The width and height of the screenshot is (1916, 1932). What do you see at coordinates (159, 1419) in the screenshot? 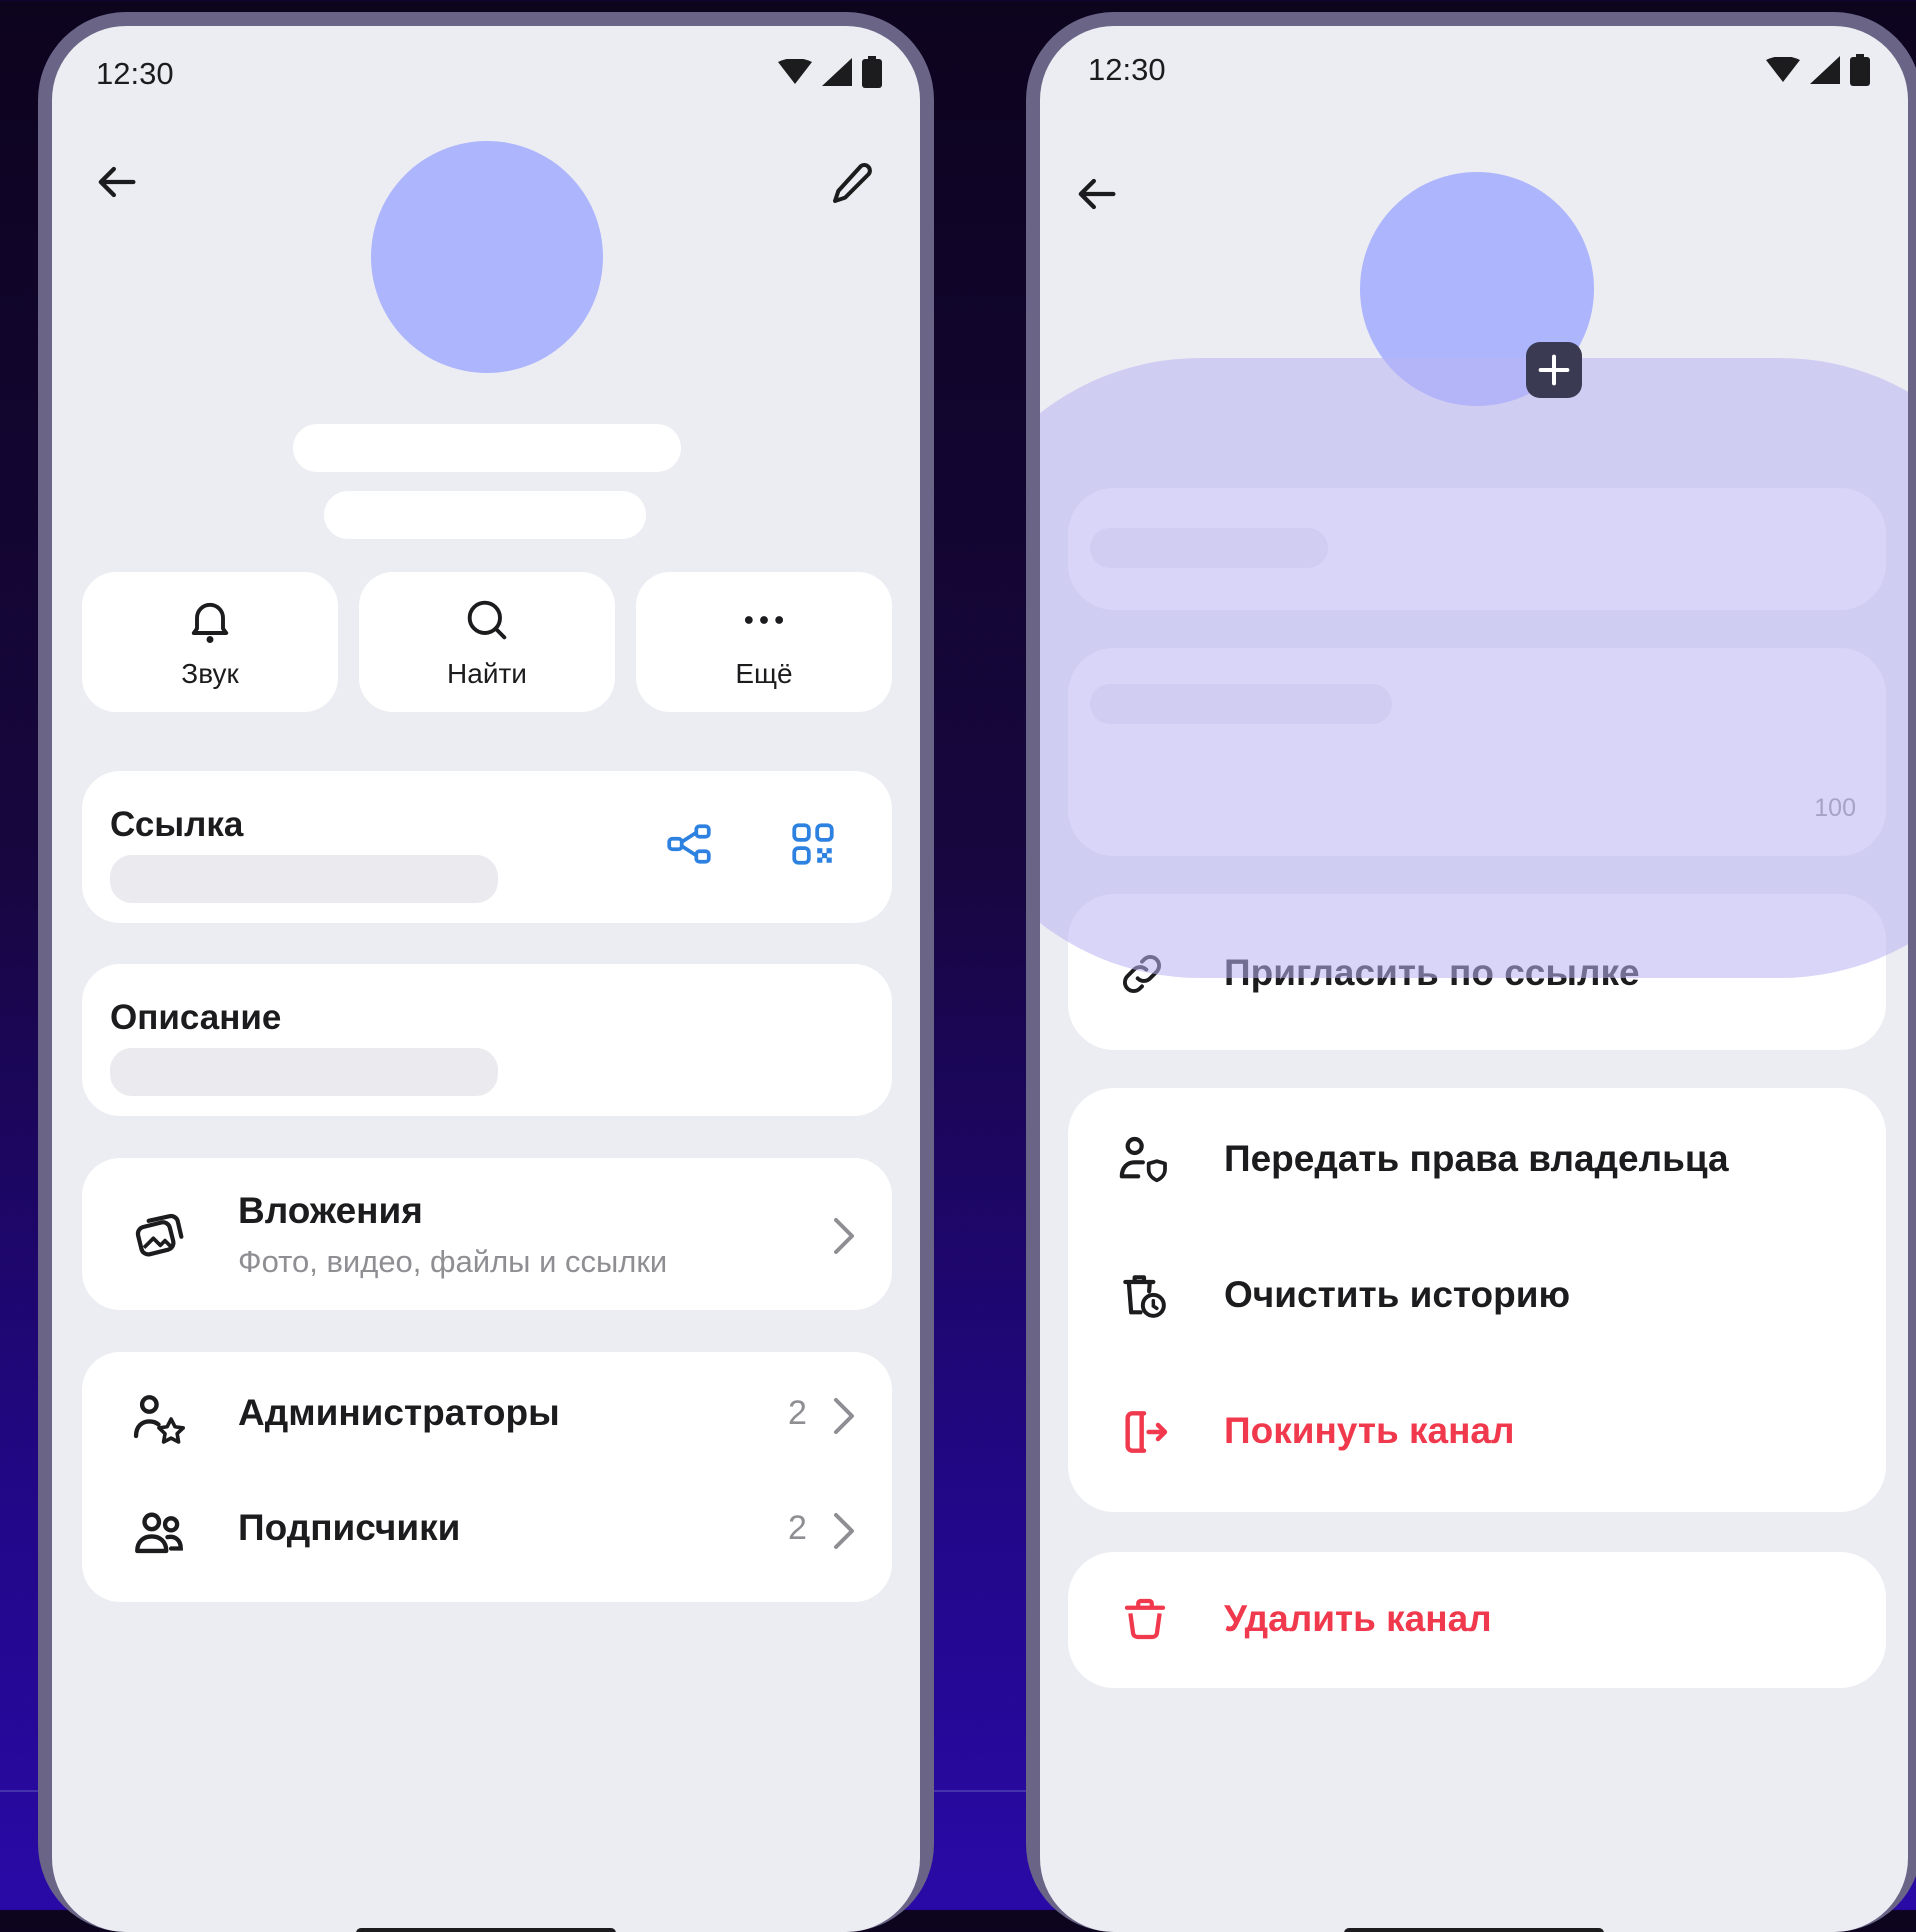
I see `admin-user-star-icon` at bounding box center [159, 1419].